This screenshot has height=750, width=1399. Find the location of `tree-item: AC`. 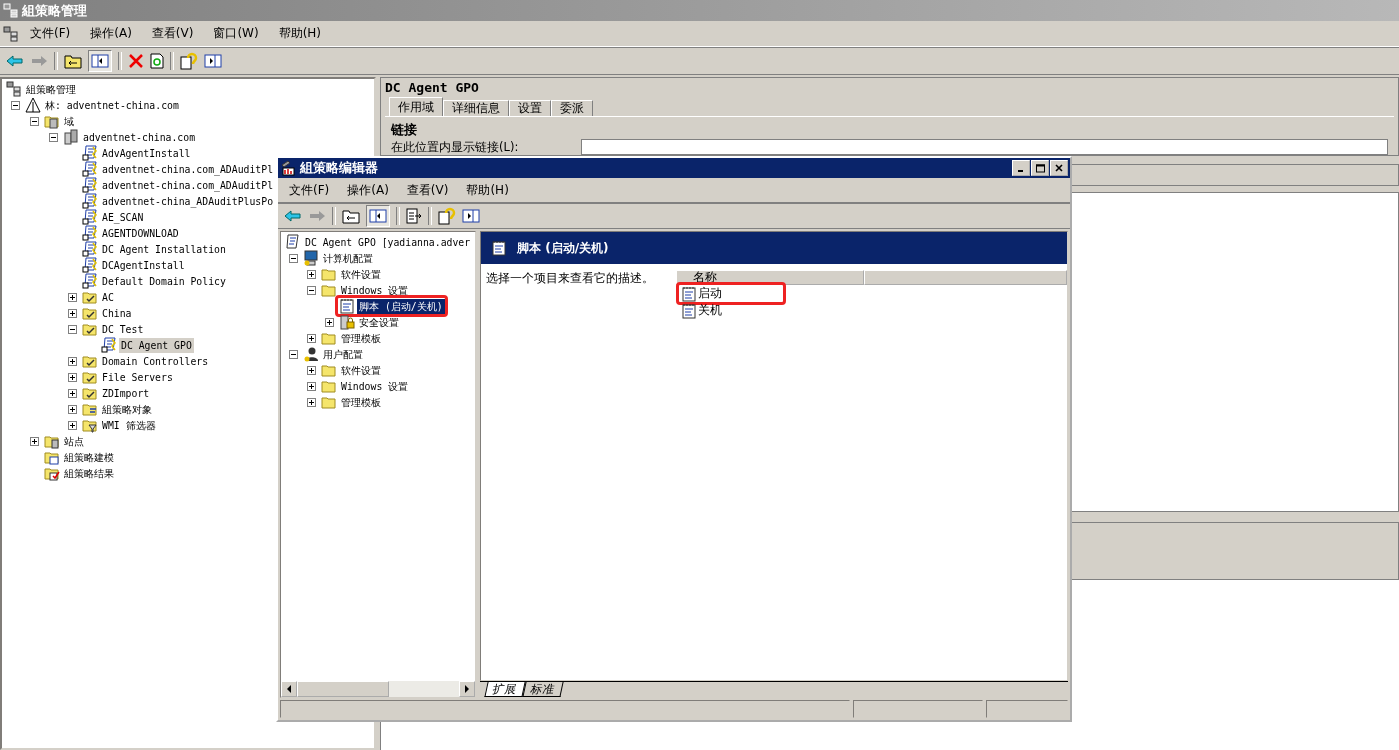

tree-item: AC is located at coordinates (108, 297).